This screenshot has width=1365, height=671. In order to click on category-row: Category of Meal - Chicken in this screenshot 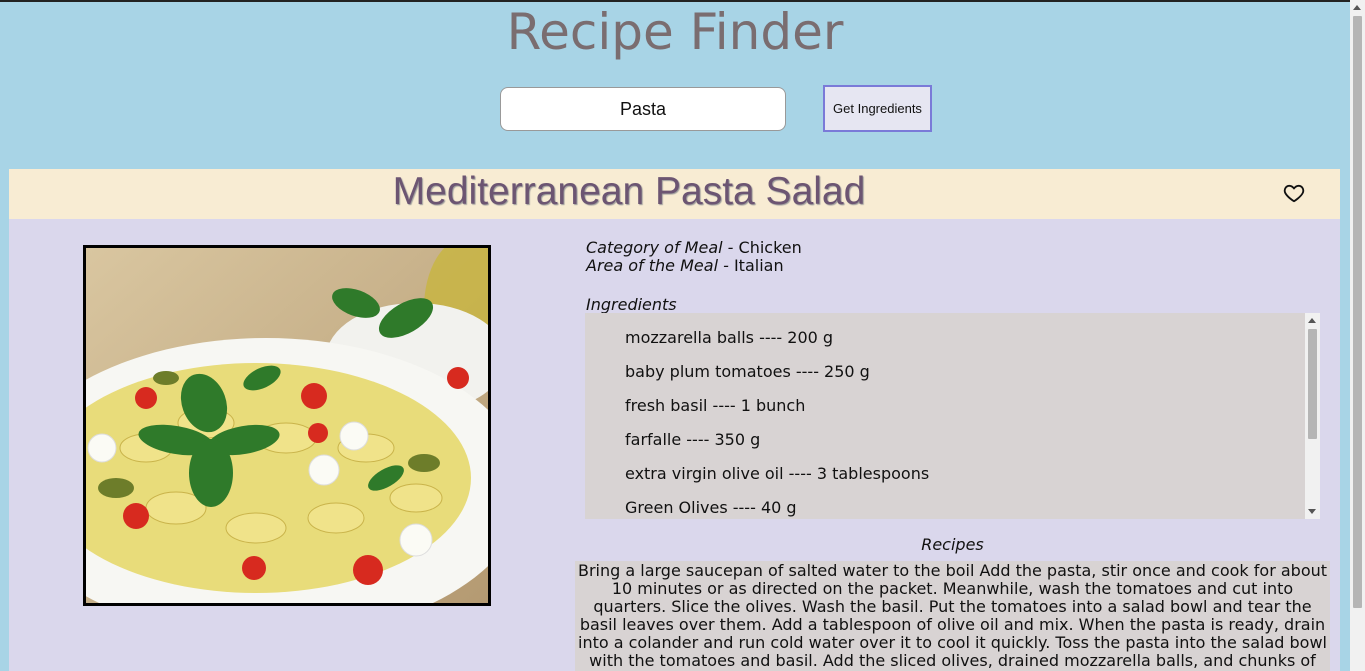, I will do `click(694, 248)`.